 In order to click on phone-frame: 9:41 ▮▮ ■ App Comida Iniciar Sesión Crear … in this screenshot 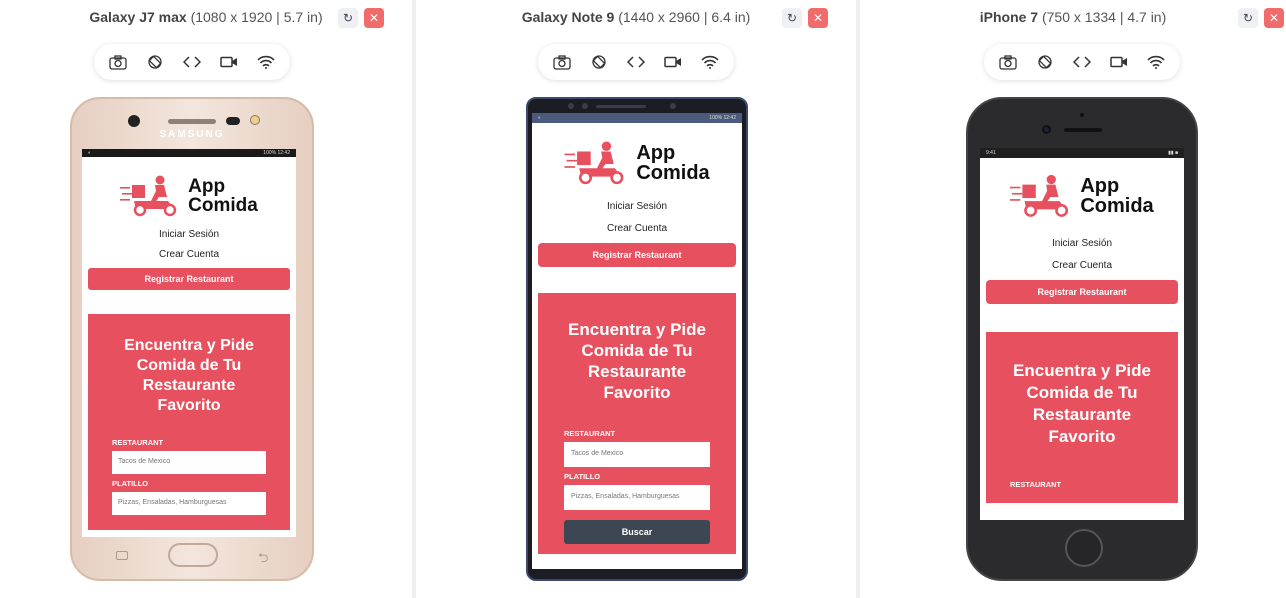, I will do `click(1082, 339)`.